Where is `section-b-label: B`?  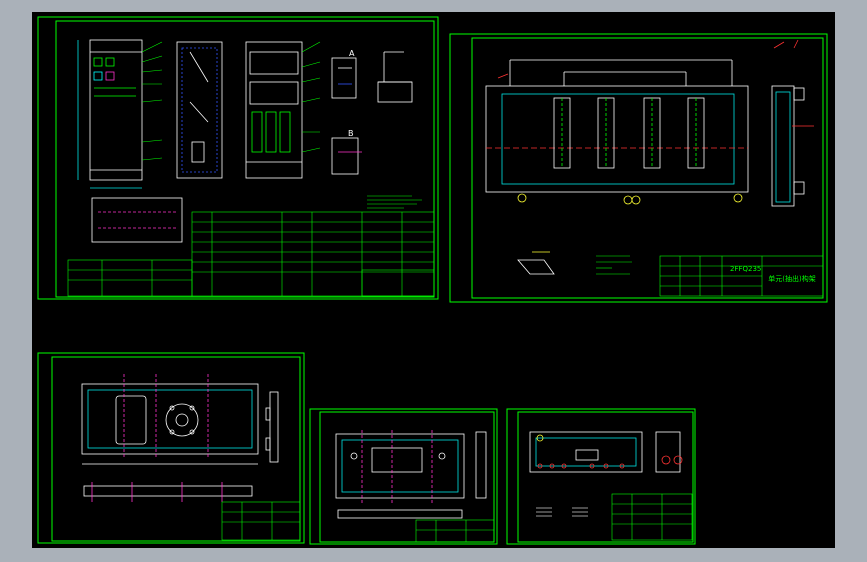 section-b-label: B is located at coordinates (351, 133).